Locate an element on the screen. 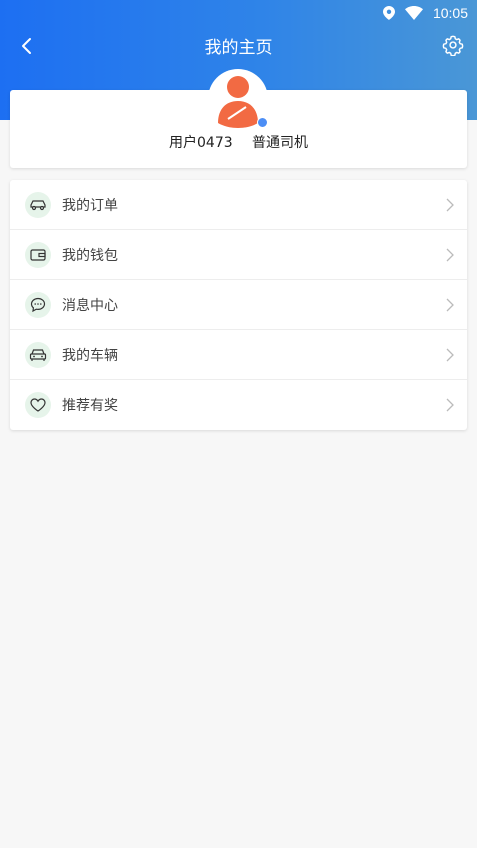 The width and height of the screenshot is (477, 848). menu-item-wallet: 我的钱包 is located at coordinates (238, 255).